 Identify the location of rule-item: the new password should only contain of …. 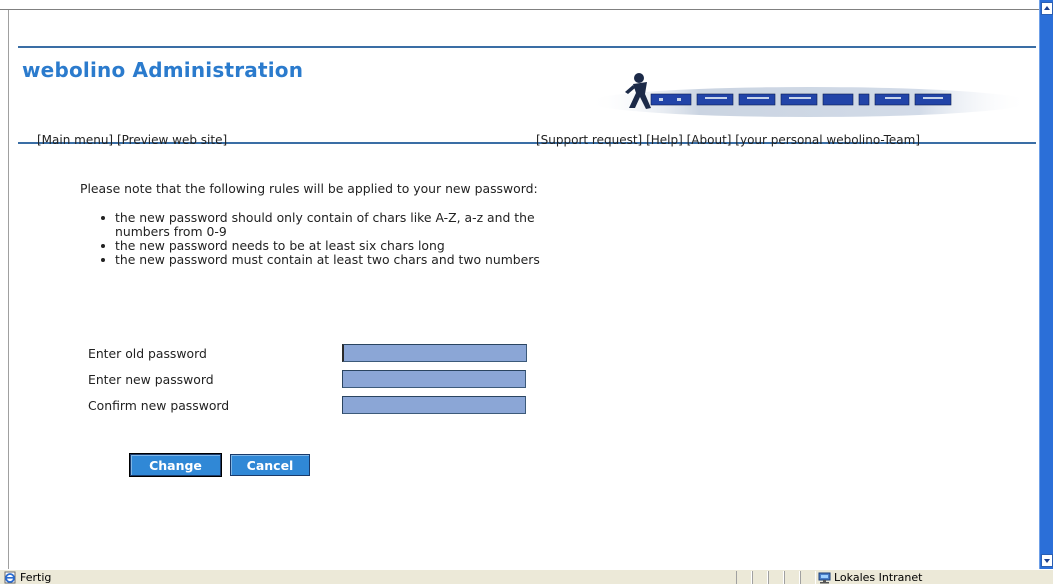
(335, 224).